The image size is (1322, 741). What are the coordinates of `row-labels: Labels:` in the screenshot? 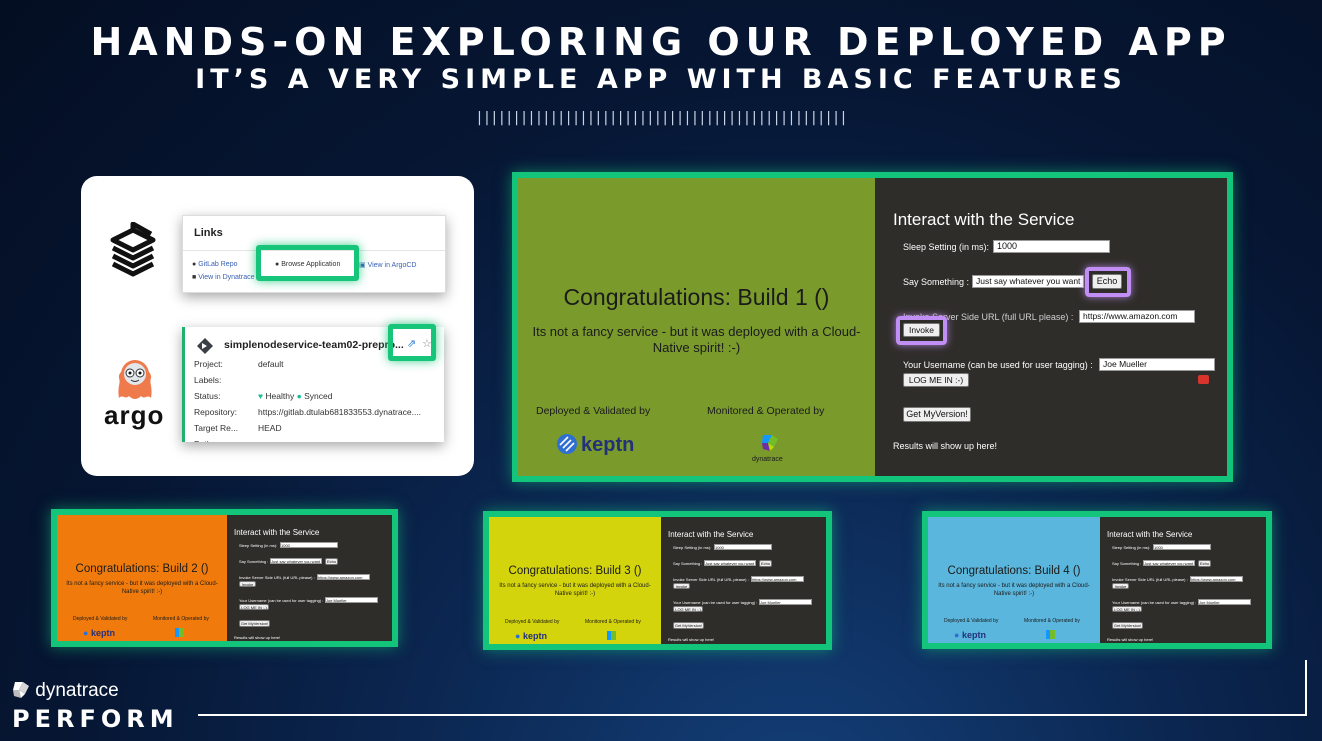 It's located at (207, 380).